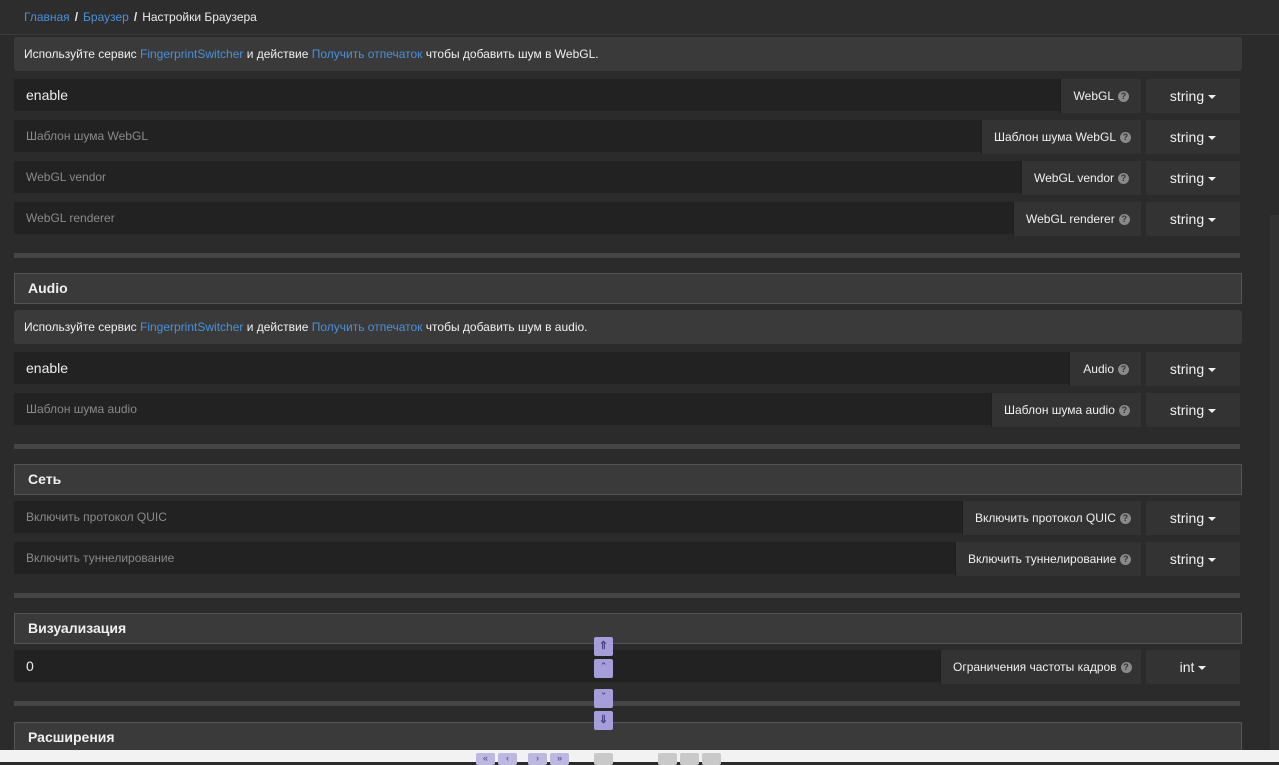 Image resolution: width=1279 pixels, height=765 pixels. I want to click on breadcrumb-current: Настройки Браузера, so click(199, 17).